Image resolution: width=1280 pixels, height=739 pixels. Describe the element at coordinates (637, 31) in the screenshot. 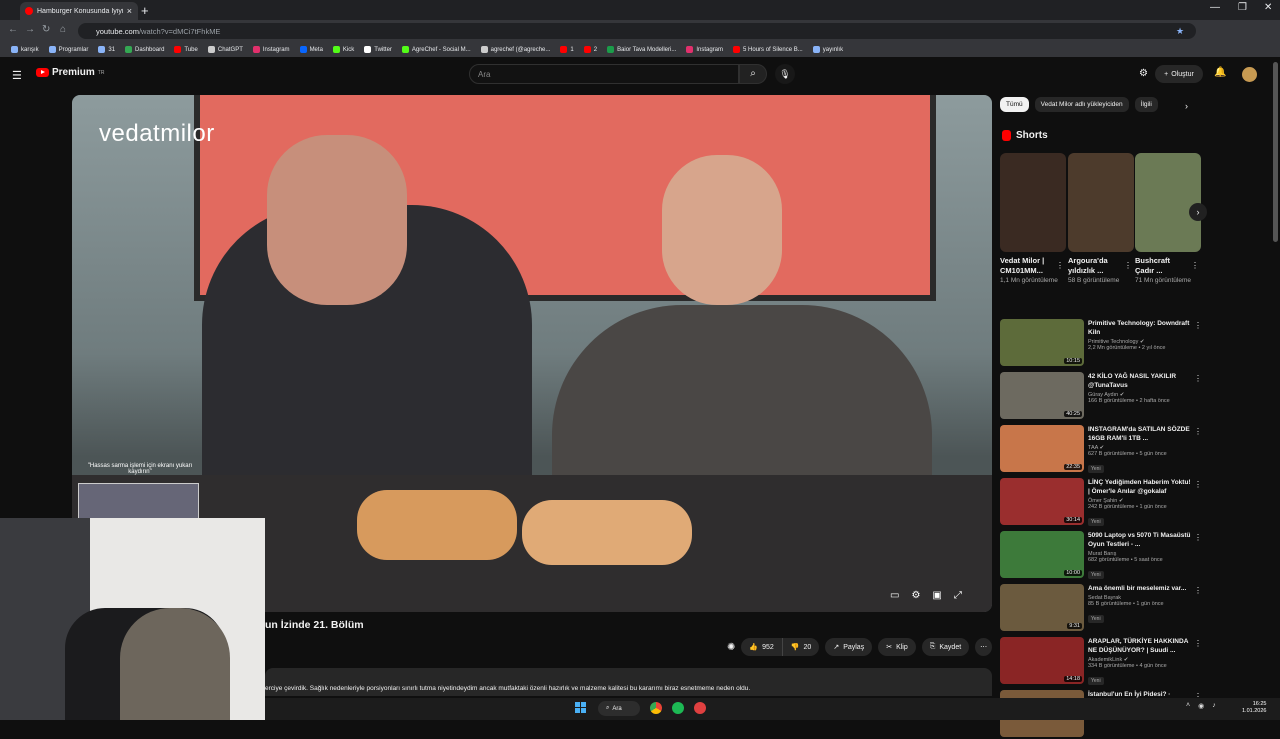

I see `address-bar: youtube.com/watch?v=dMCi7tFhkME` at that location.